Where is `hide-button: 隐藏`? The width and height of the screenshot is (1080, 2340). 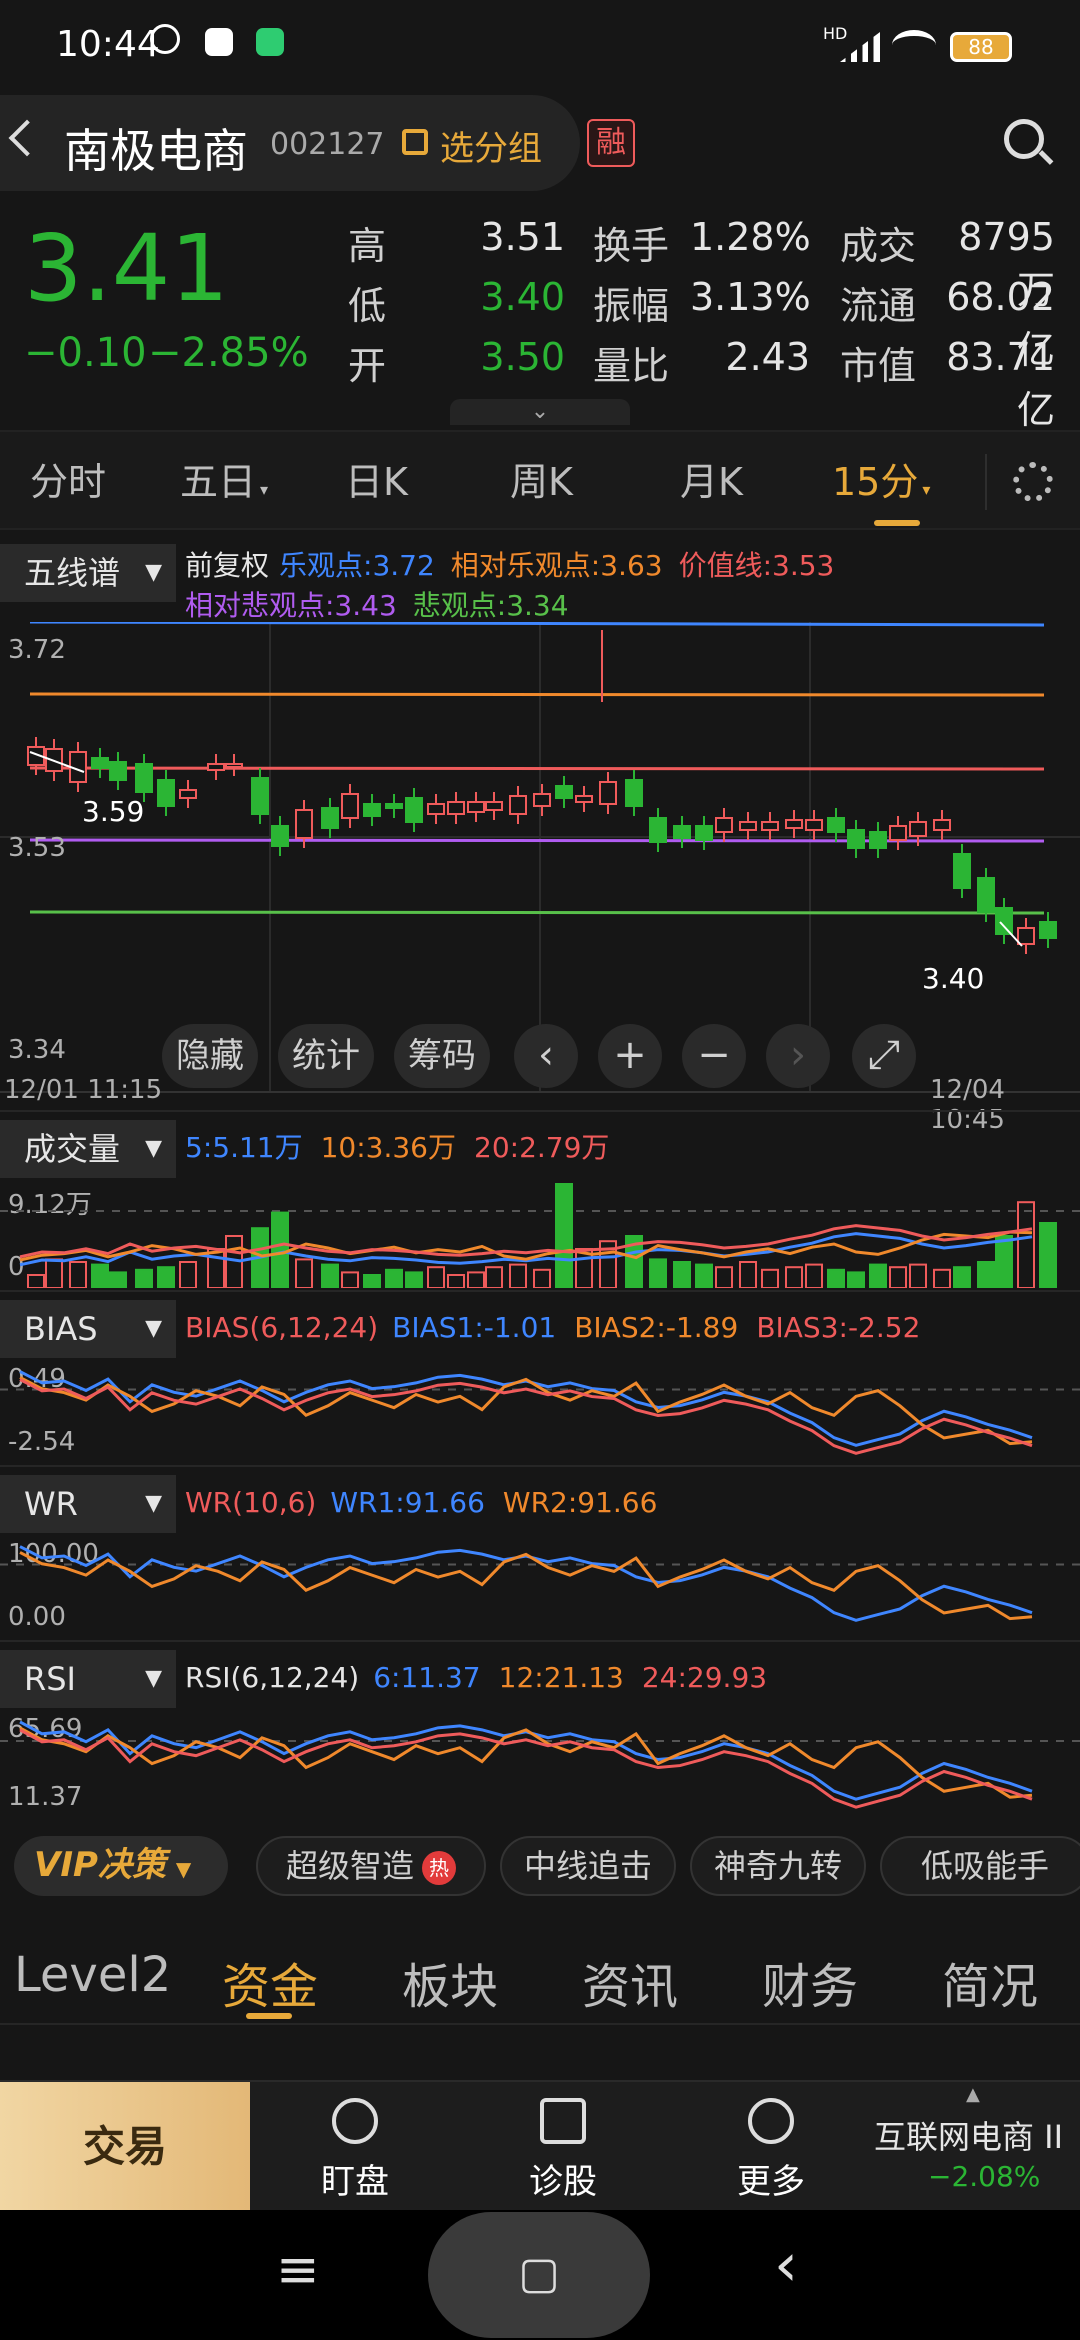 hide-button: 隐藏 is located at coordinates (210, 1056).